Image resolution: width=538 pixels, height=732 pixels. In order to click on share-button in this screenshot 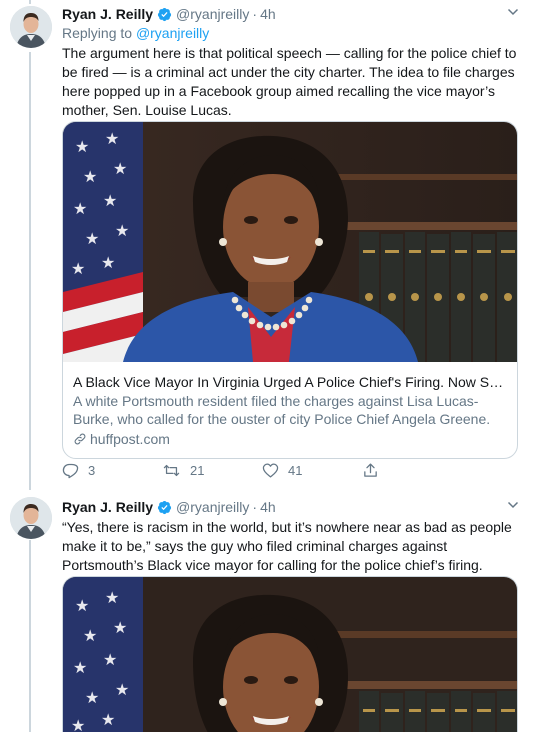, I will do `click(412, 470)`.